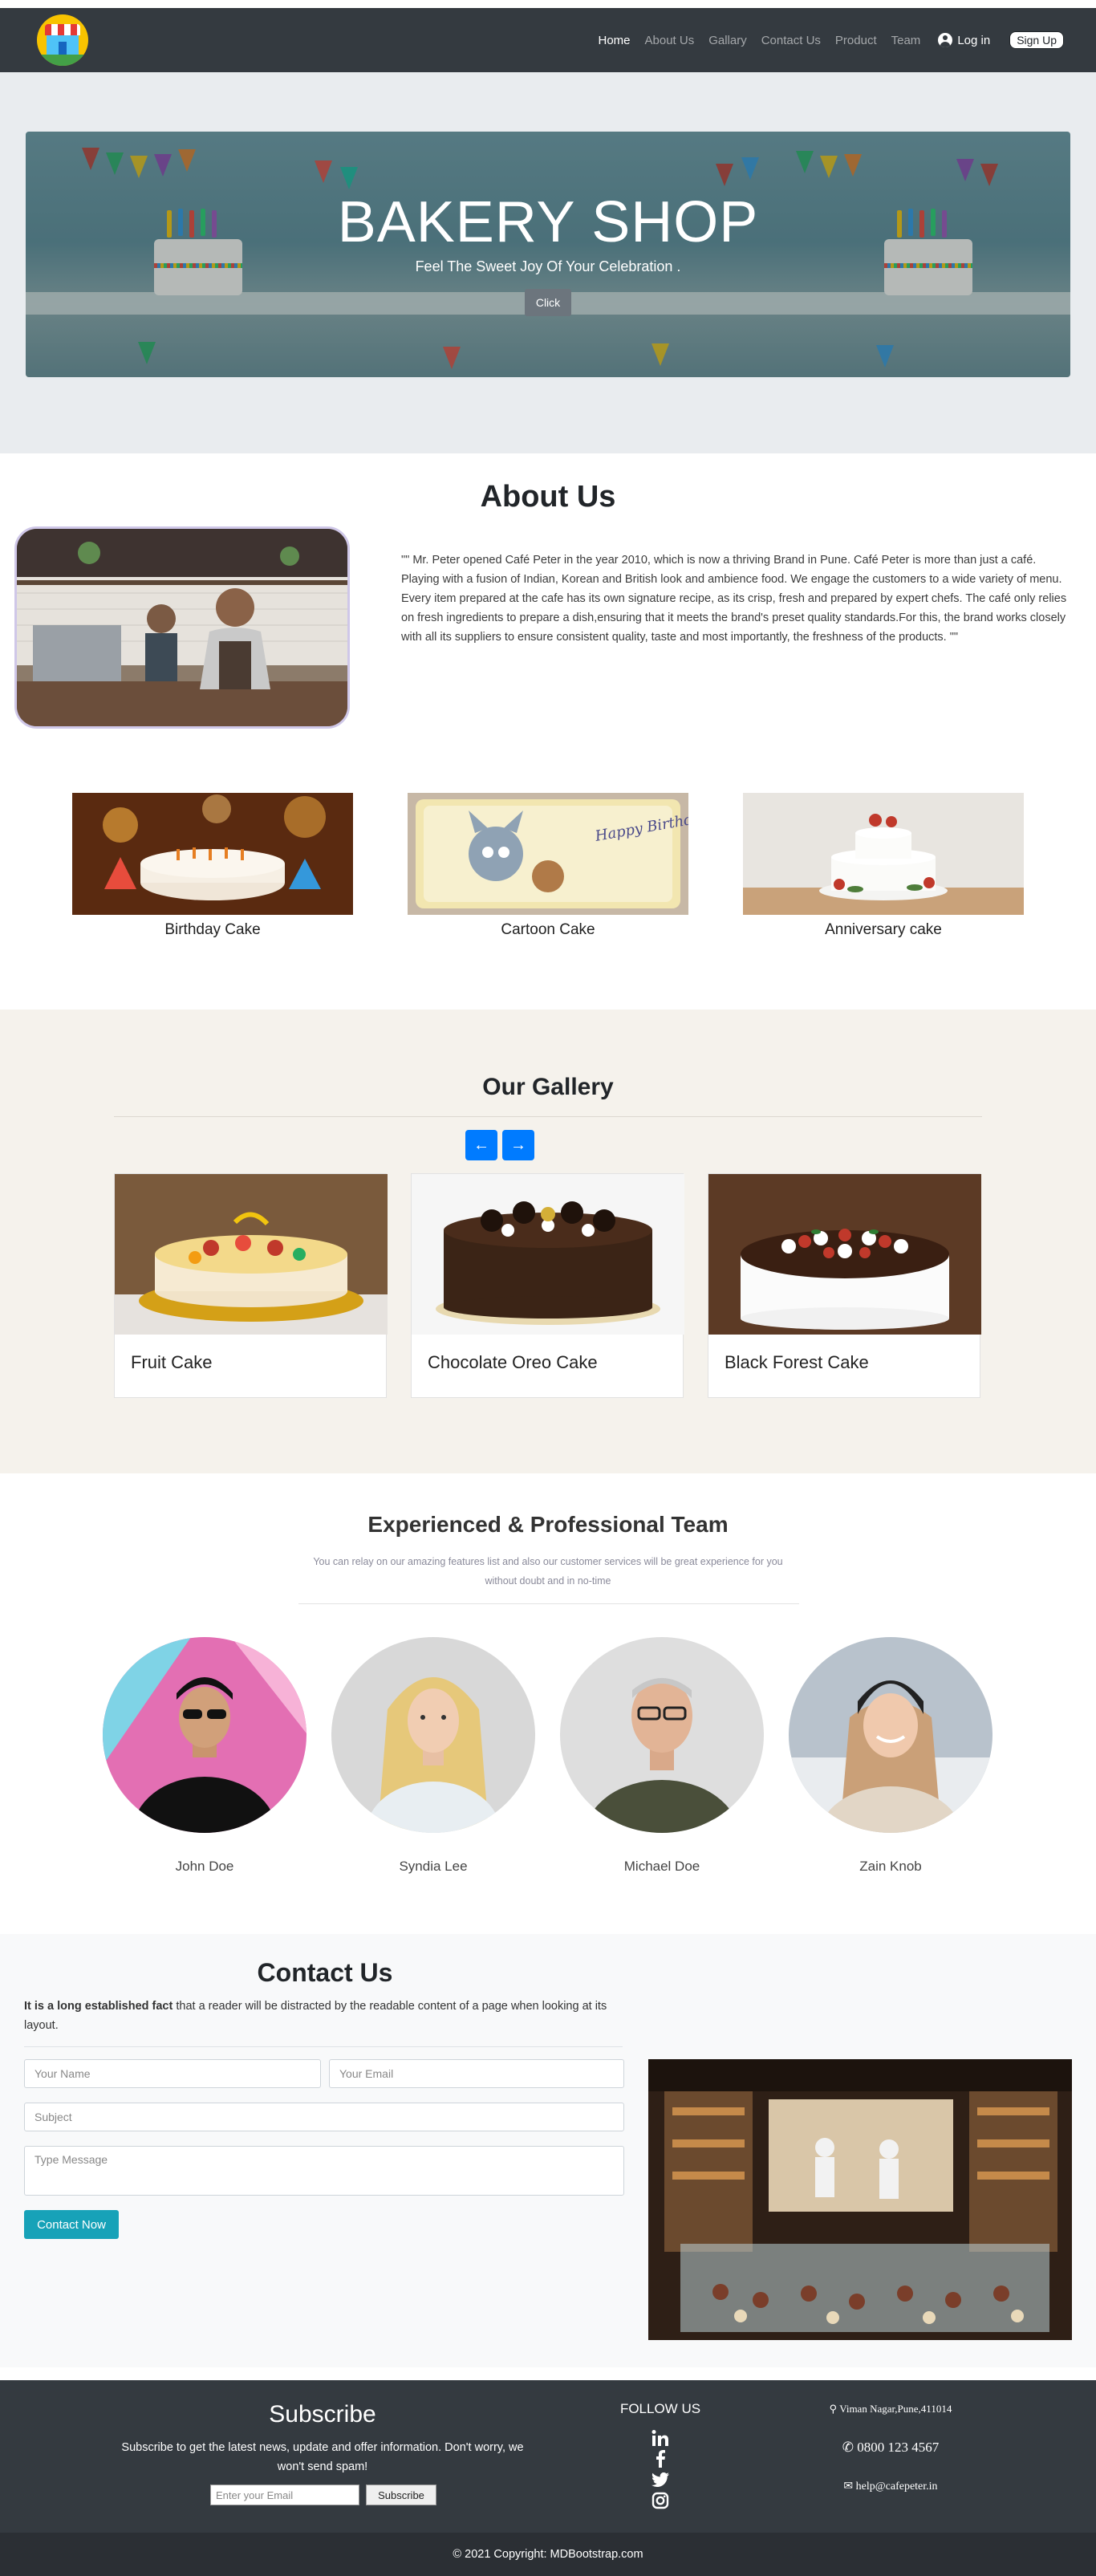  Describe the element at coordinates (728, 40) in the screenshot. I see `nav-gallary: Gallary` at that location.